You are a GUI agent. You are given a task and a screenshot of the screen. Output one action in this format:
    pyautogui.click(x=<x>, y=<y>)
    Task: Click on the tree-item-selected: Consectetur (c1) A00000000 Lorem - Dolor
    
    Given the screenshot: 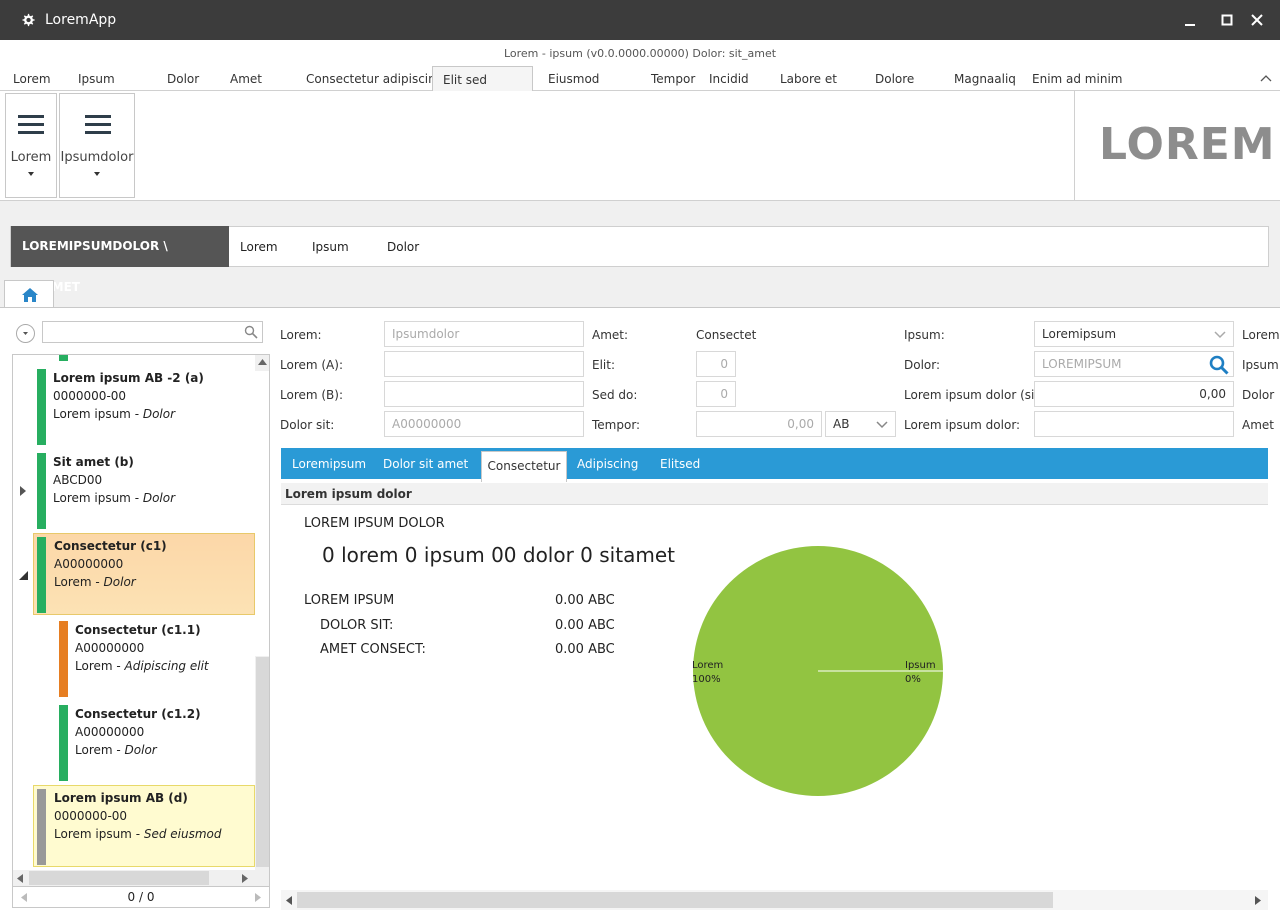 What is the action you would take?
    pyautogui.click(x=144, y=574)
    